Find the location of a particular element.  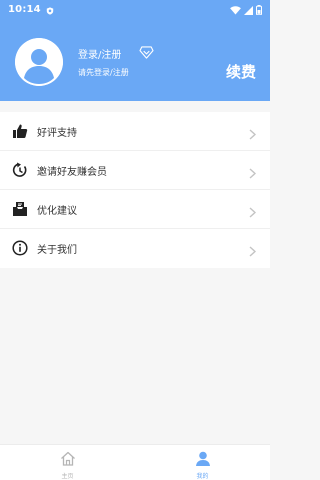

tab-mine: 我的 is located at coordinates (202, 462).